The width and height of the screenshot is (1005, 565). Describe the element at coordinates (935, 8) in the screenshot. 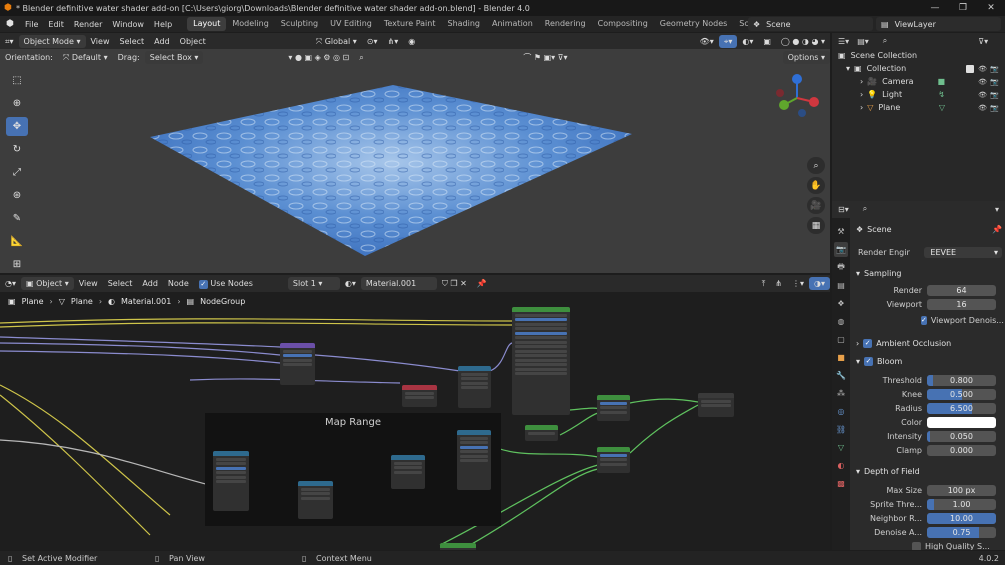

I see `minimize-icon: —` at that location.